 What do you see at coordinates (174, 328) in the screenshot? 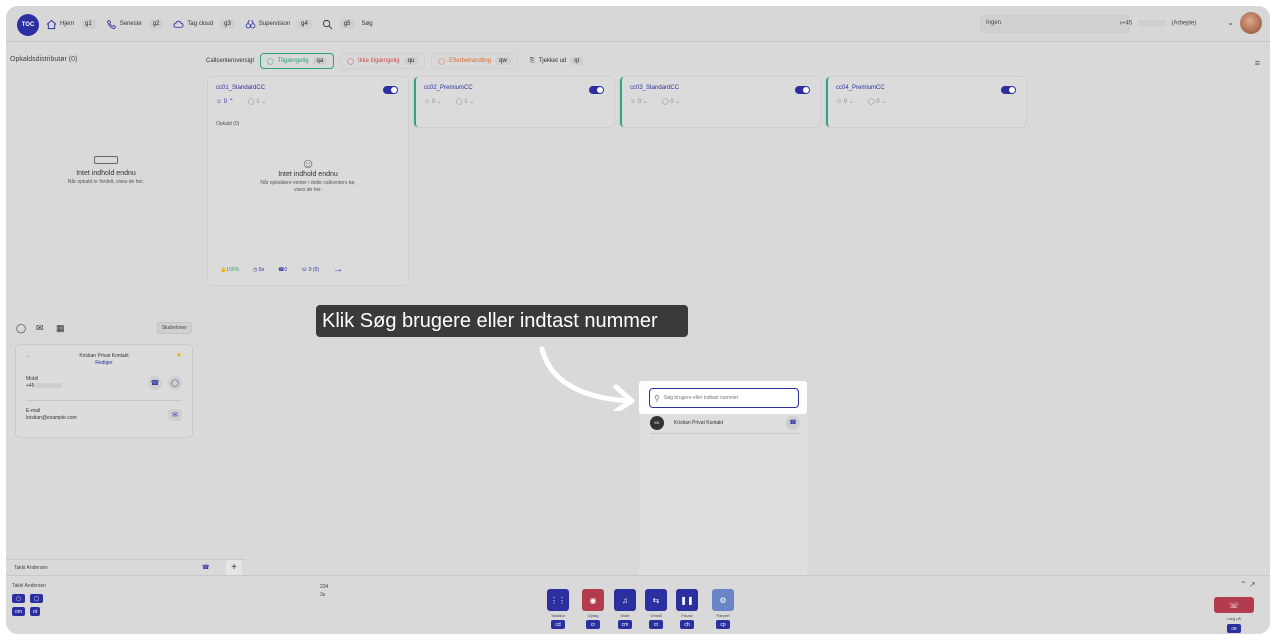
I see `templates-button: Skabeloner` at bounding box center [174, 328].